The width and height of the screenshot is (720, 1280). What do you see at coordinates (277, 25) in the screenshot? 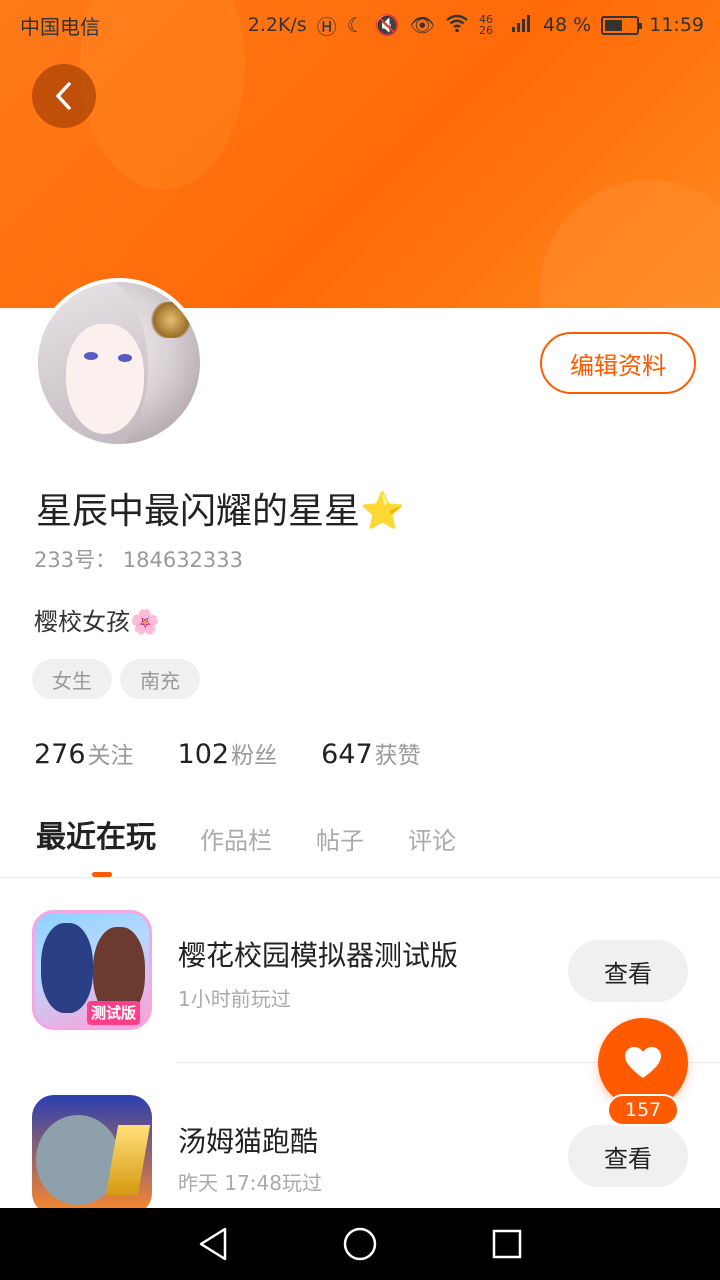
I see `network-speed: 2.2K/s` at bounding box center [277, 25].